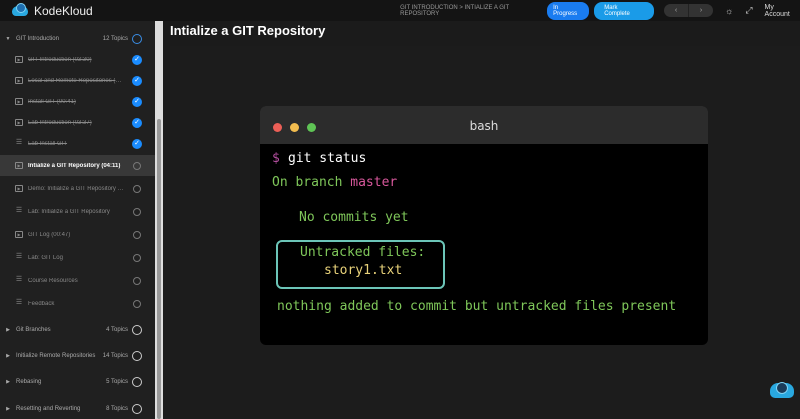 This screenshot has height=419, width=800. I want to click on kodekloud-logo-icon, so click(20, 9).